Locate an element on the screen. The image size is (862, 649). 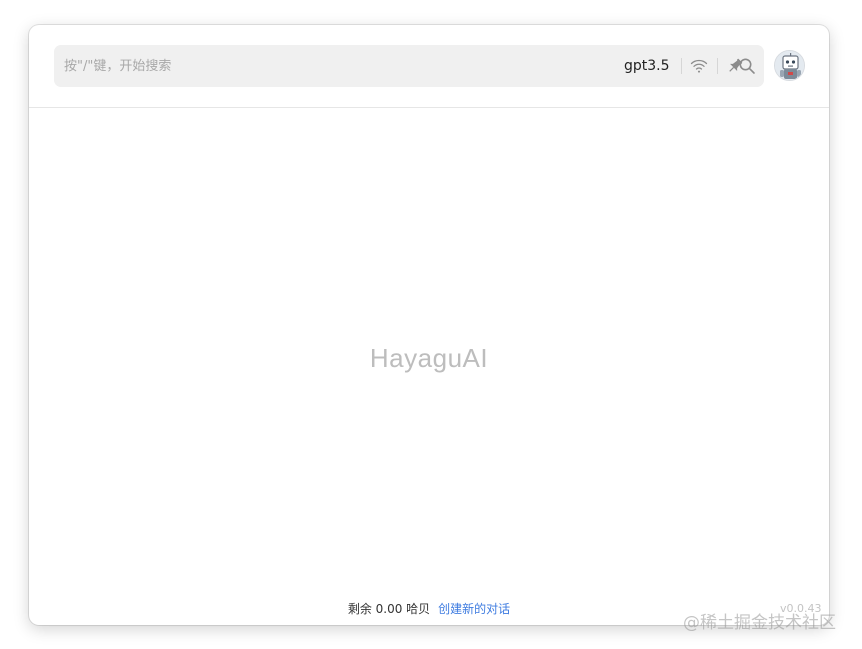
search-input is located at coordinates (314, 66).